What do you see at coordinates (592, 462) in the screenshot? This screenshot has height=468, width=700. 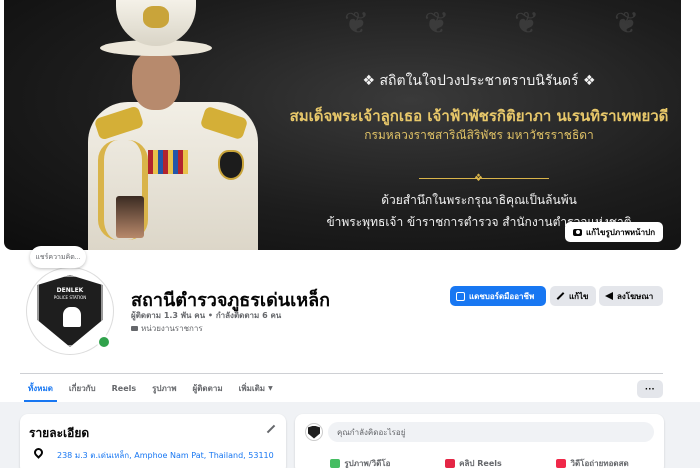 I see `live-video-button: วิดีโอถ่ายทอดสด` at bounding box center [592, 462].